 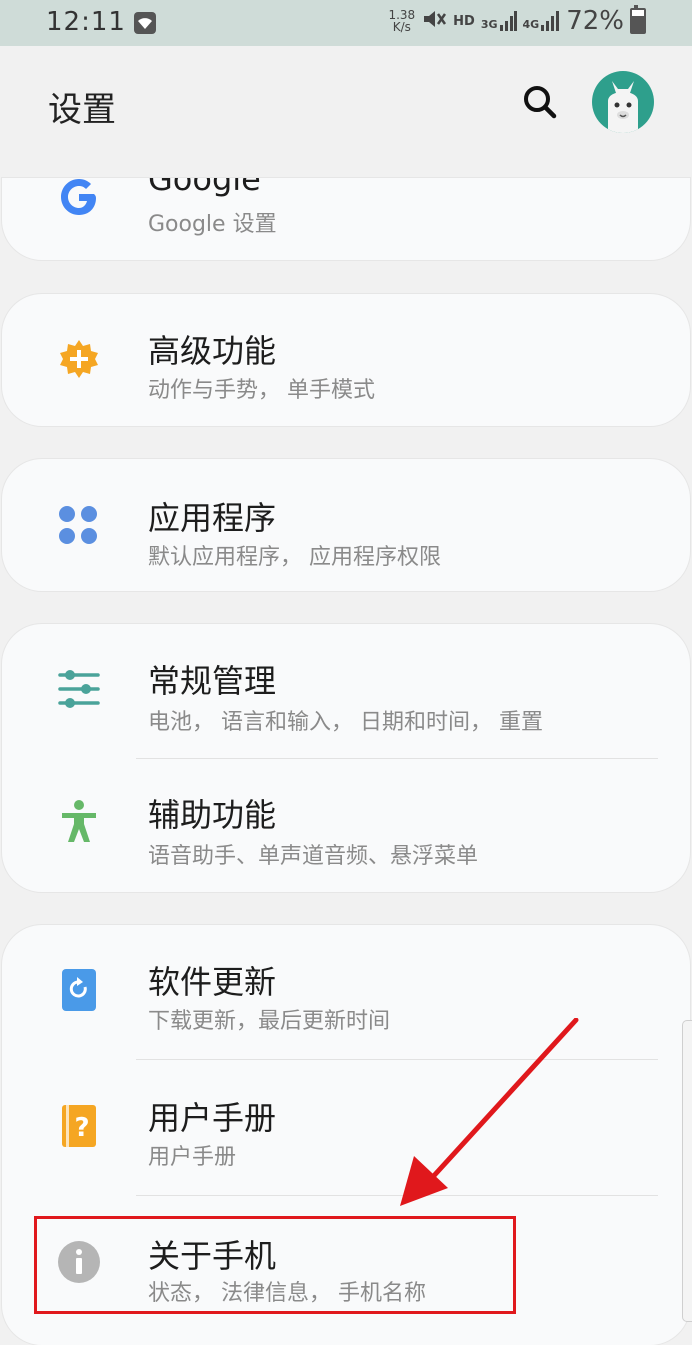 I want to click on settings-item-advanced-features: 高级功能 动作与手势， 单手模式, so click(x=346, y=360).